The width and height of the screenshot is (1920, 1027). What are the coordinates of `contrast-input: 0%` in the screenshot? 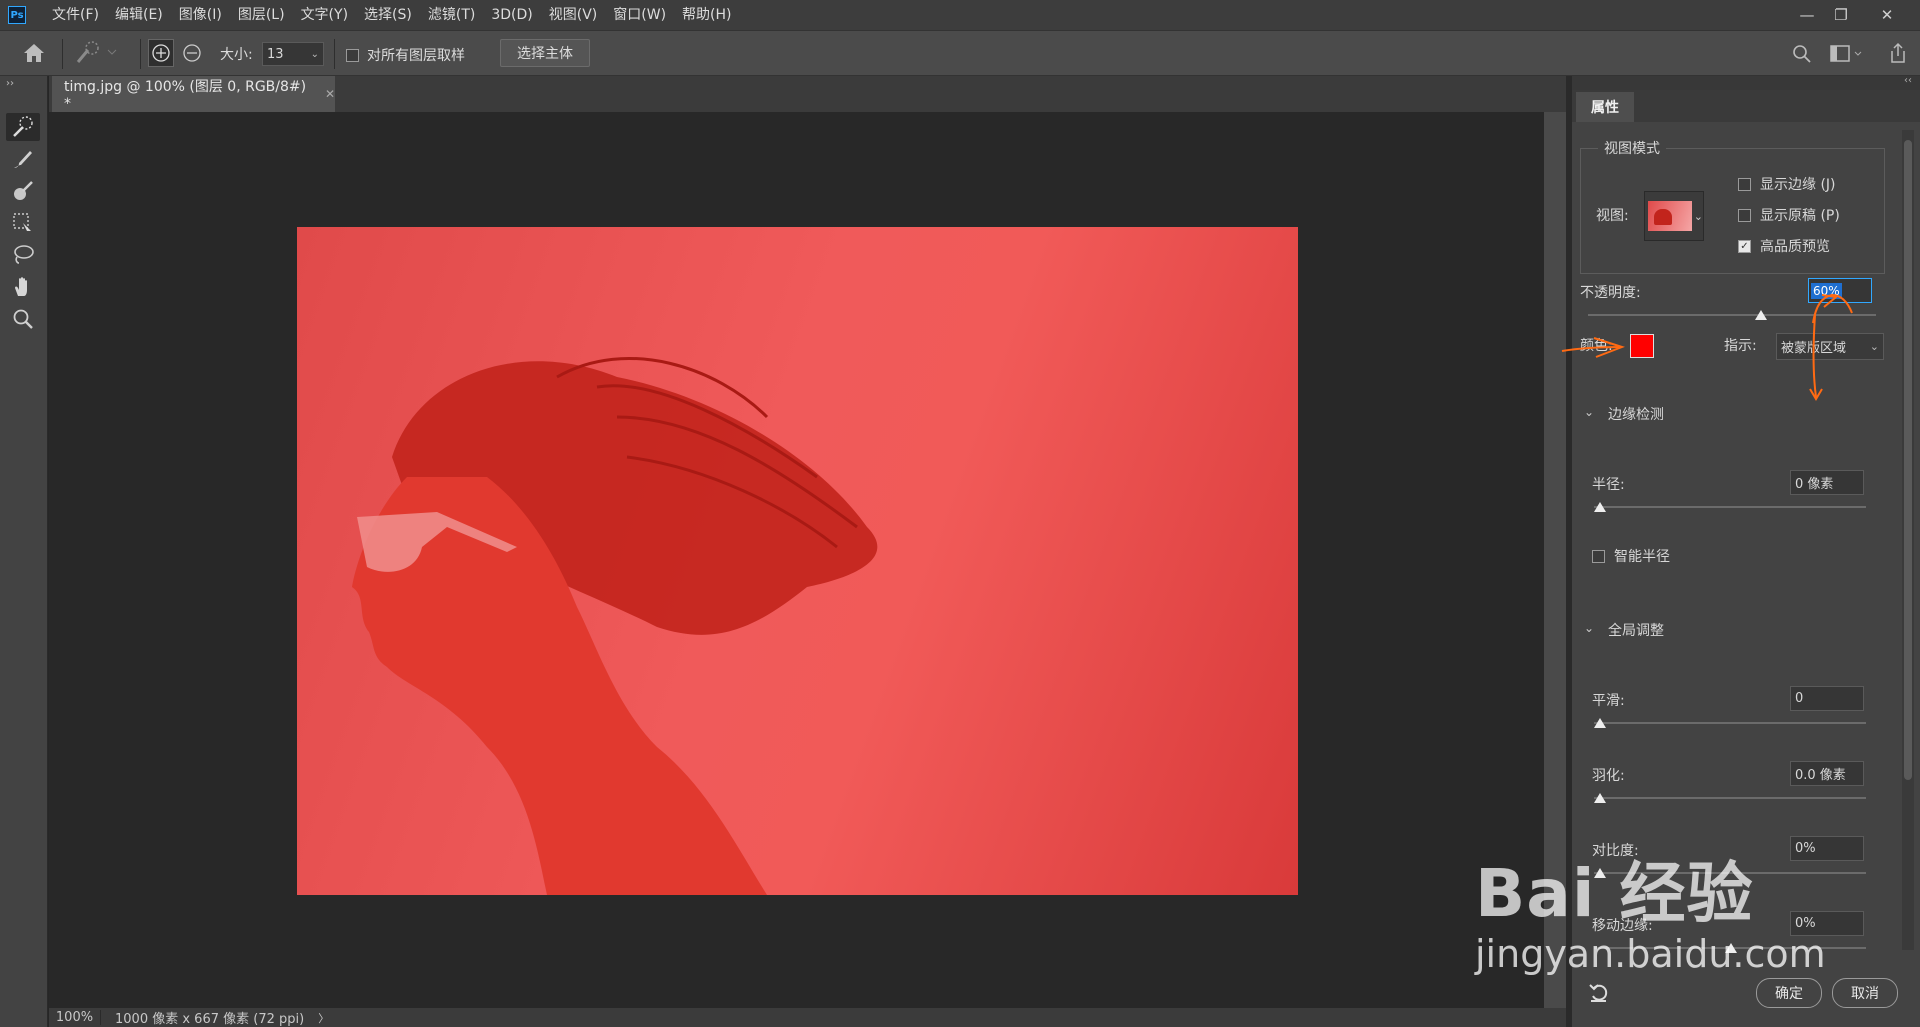 It's located at (1827, 848).